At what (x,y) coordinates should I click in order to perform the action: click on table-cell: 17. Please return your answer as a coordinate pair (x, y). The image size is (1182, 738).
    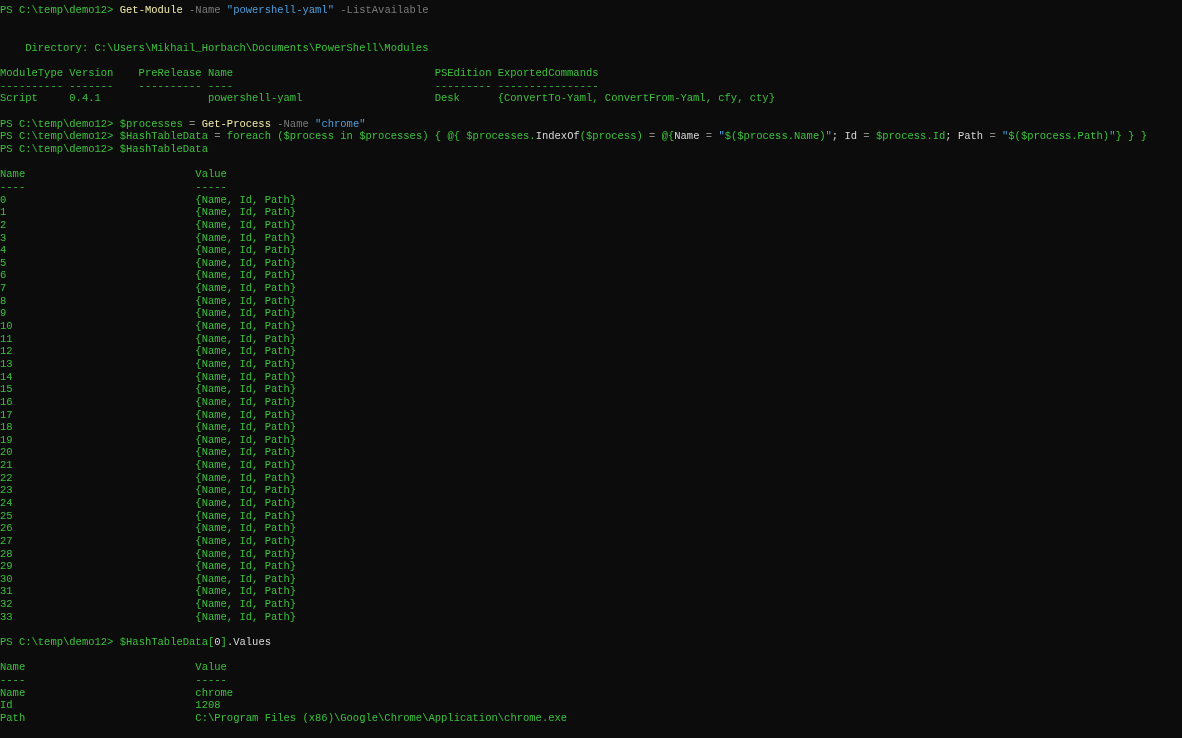
    Looking at the image, I should click on (6, 415).